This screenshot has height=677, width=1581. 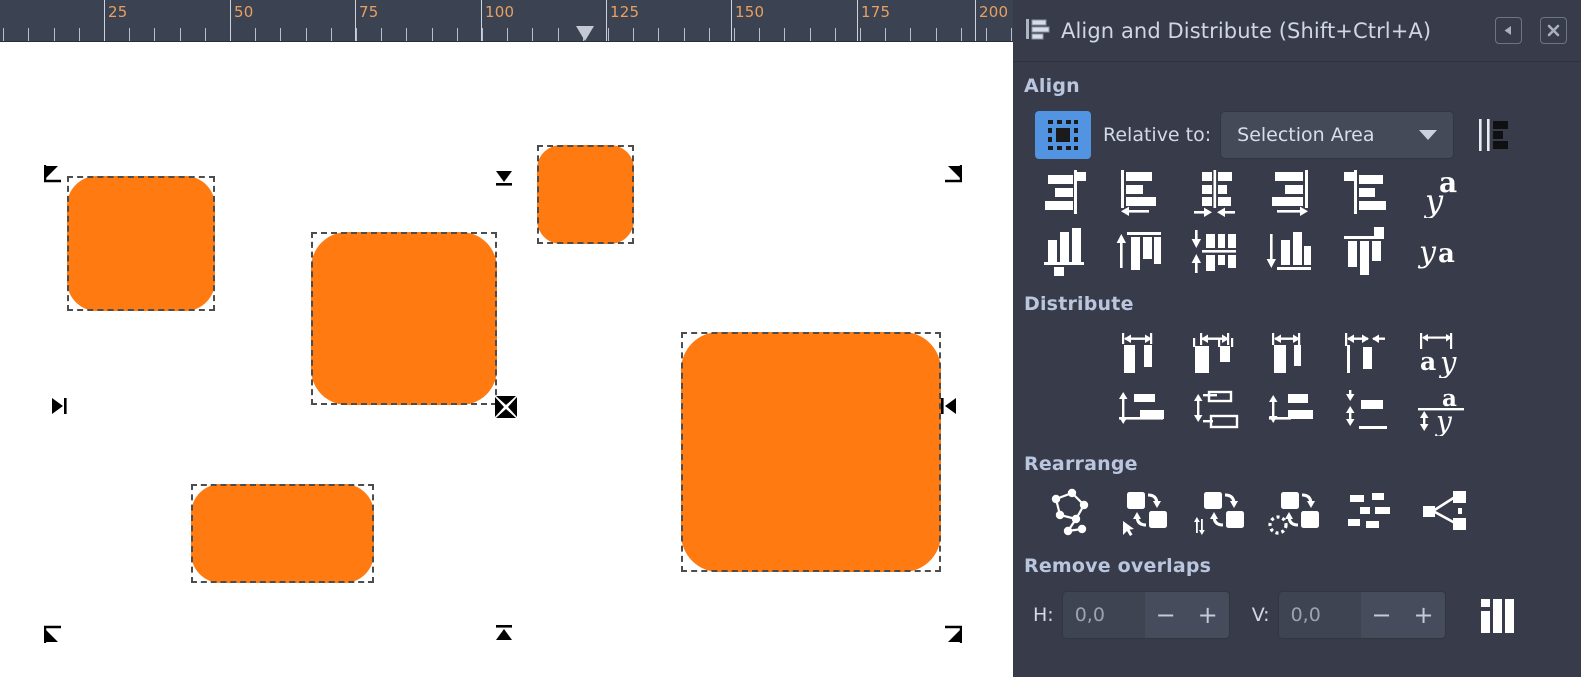 What do you see at coordinates (1064, 251) in the screenshot?
I see `align-bottom-edges-to-top-anchor-button` at bounding box center [1064, 251].